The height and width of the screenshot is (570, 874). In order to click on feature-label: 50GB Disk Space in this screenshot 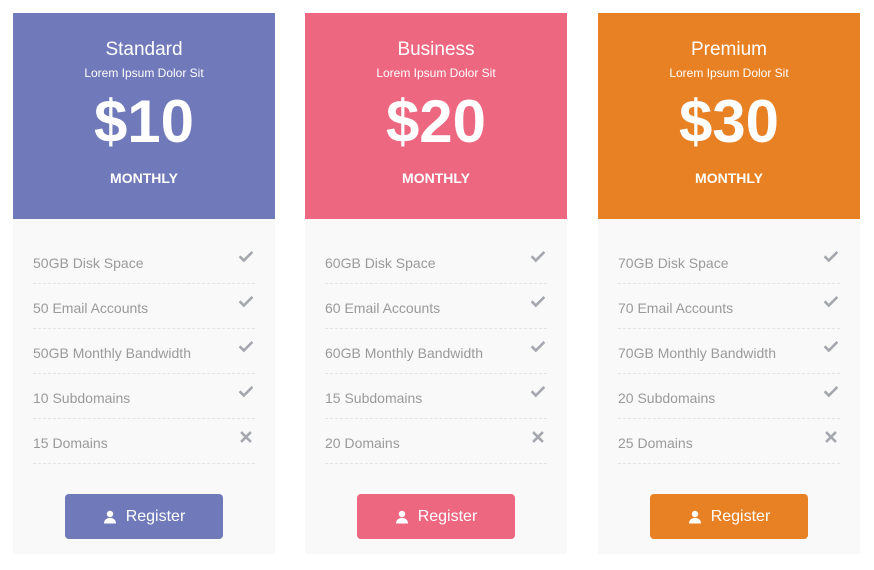, I will do `click(88, 262)`.